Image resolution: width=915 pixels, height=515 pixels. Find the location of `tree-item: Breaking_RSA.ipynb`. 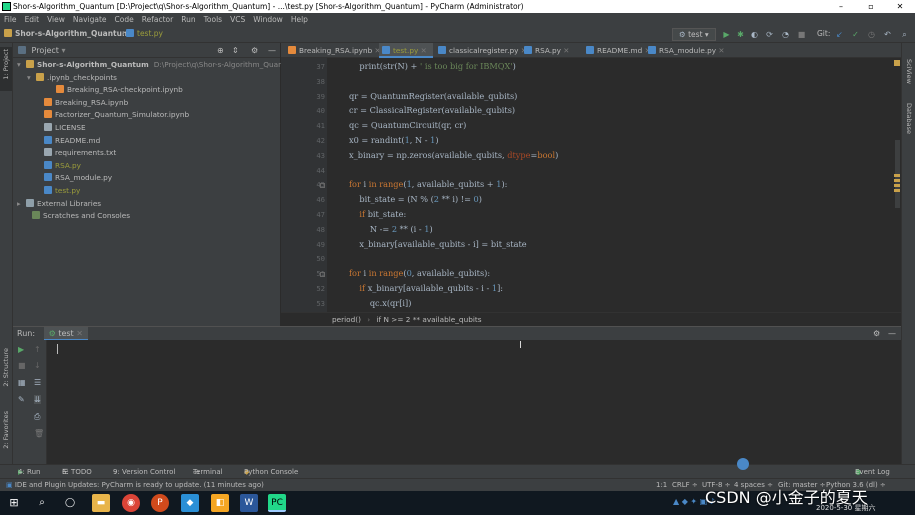

tree-item: Breaking_RSA.ipynb is located at coordinates (81, 103).